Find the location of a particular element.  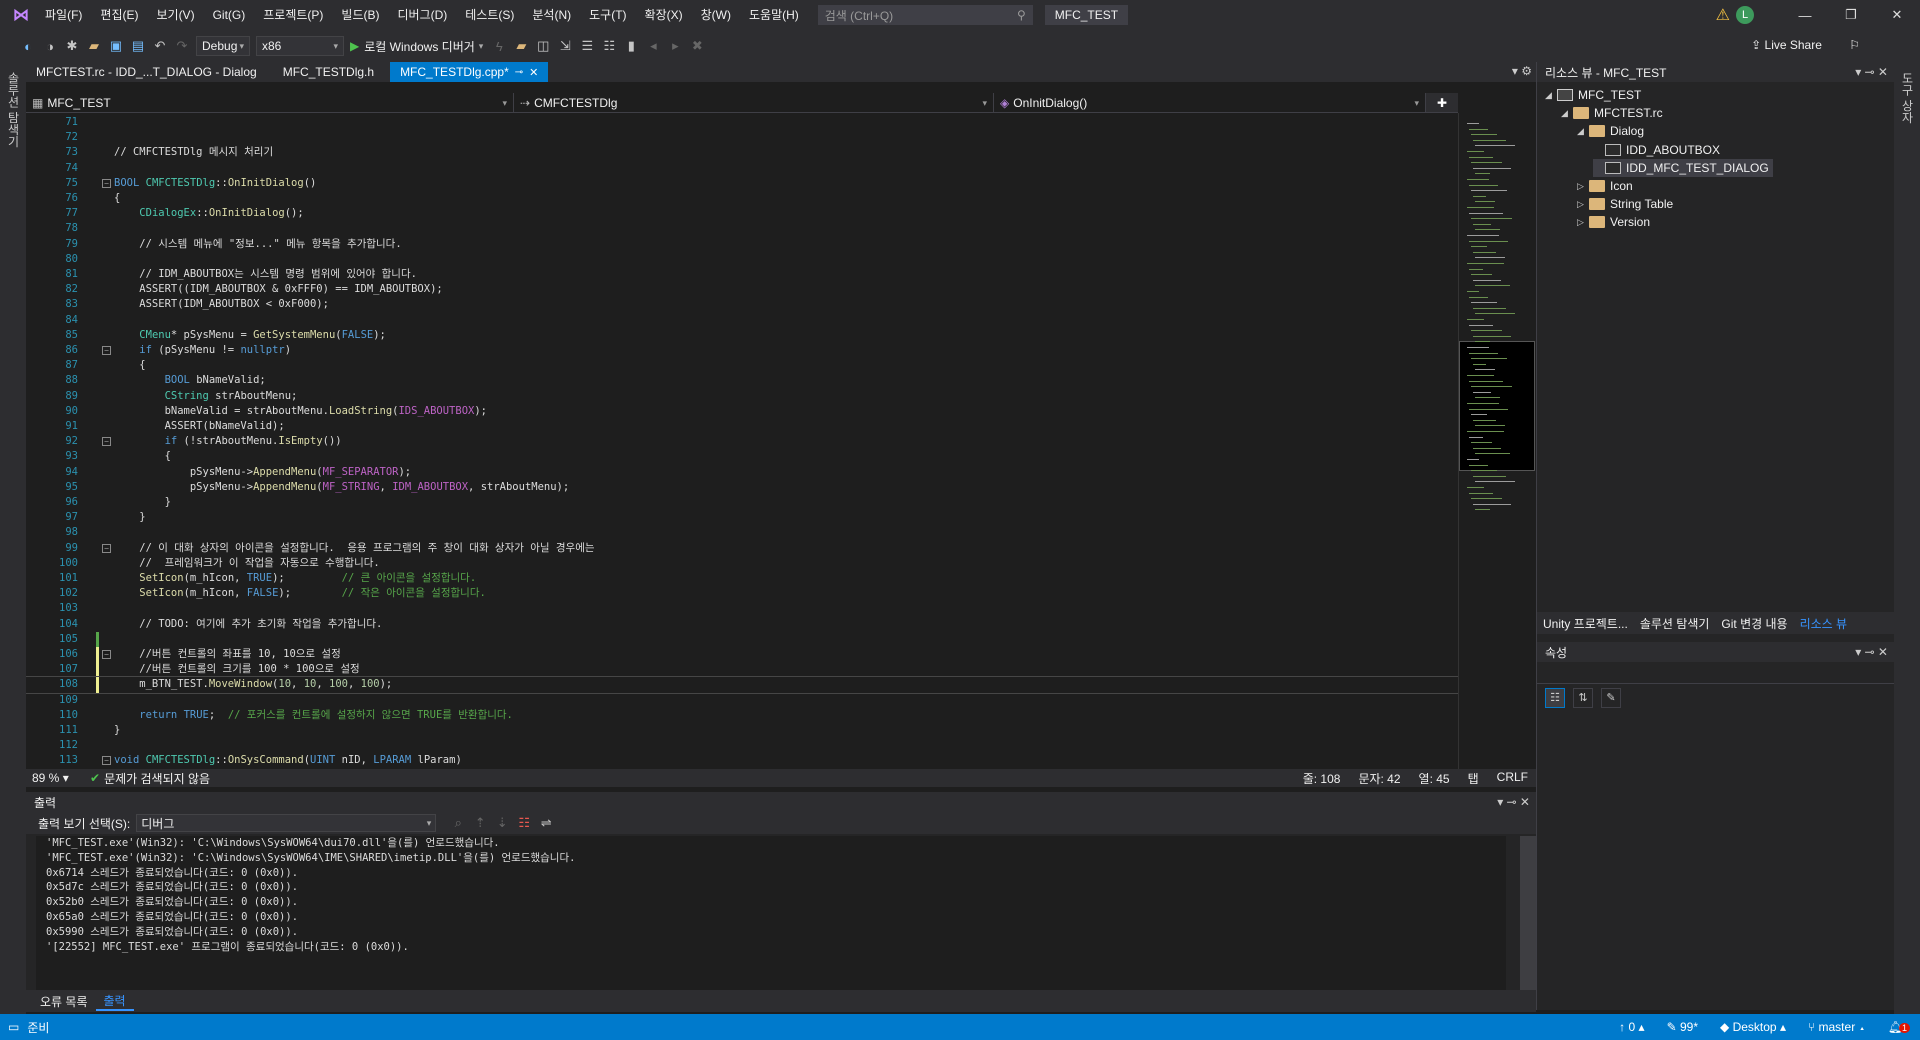

code-line: 88 BOOL bNameValid; is located at coordinates (742, 380).